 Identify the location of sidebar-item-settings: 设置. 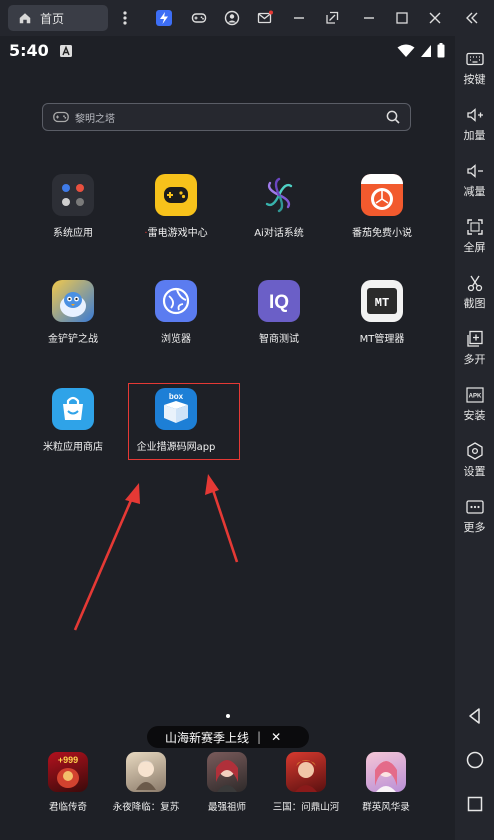
(474, 460).